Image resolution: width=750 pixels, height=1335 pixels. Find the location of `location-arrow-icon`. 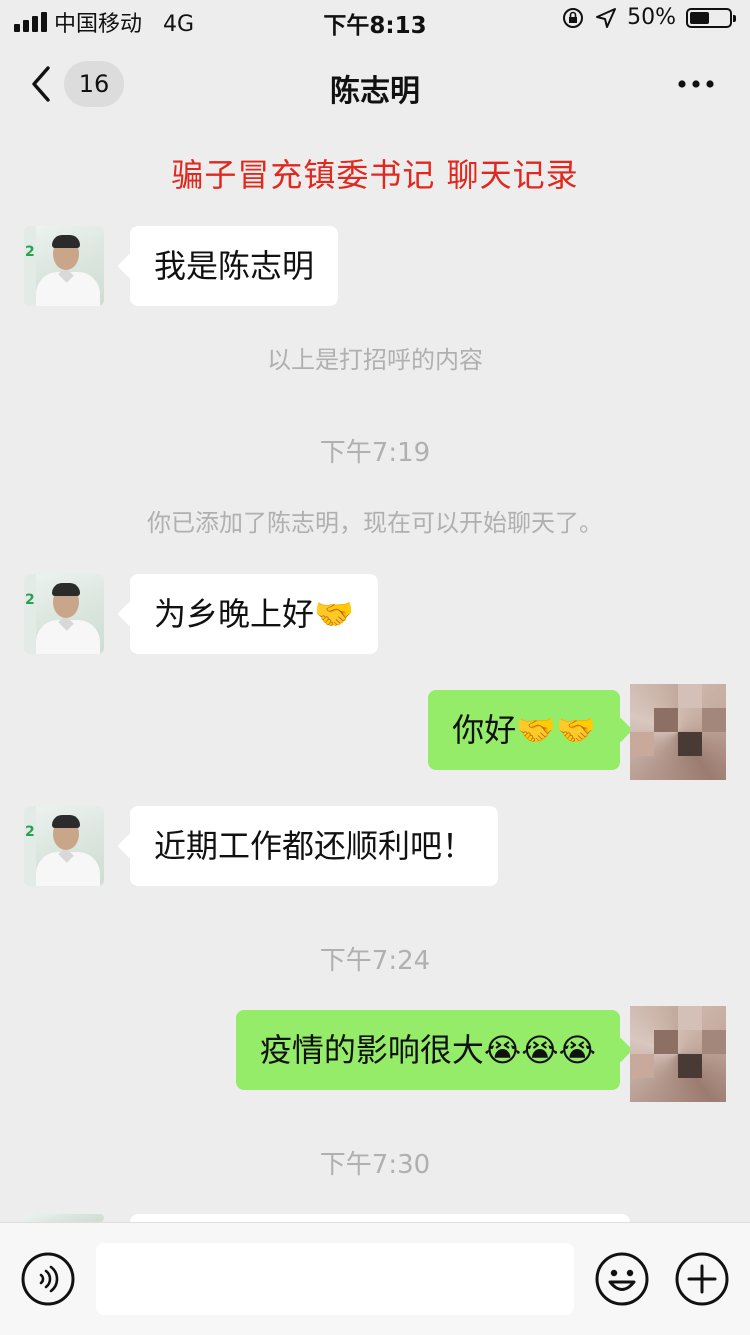

location-arrow-icon is located at coordinates (606, 17).